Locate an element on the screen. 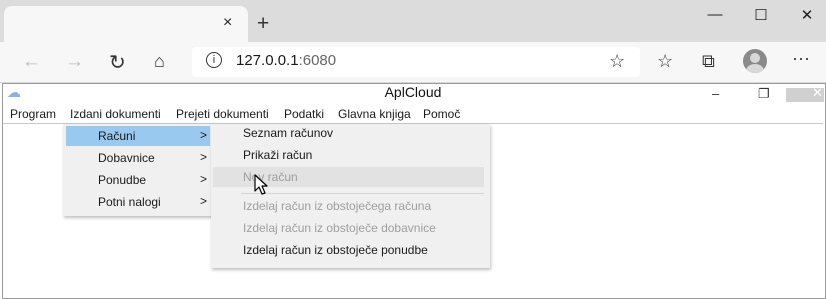 This screenshot has width=826, height=299. app-title: AplCloud is located at coordinates (413, 92).